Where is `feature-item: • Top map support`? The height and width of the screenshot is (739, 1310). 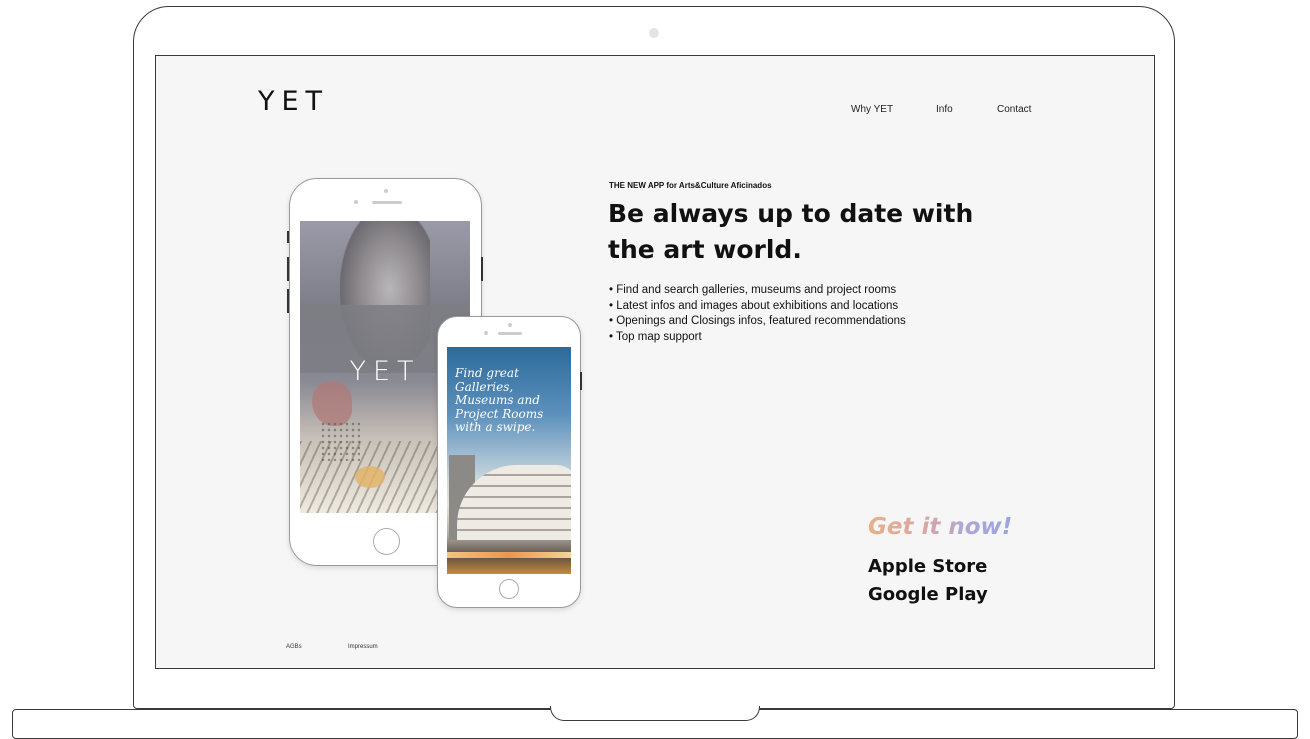 feature-item: • Top map support is located at coordinates (655, 336).